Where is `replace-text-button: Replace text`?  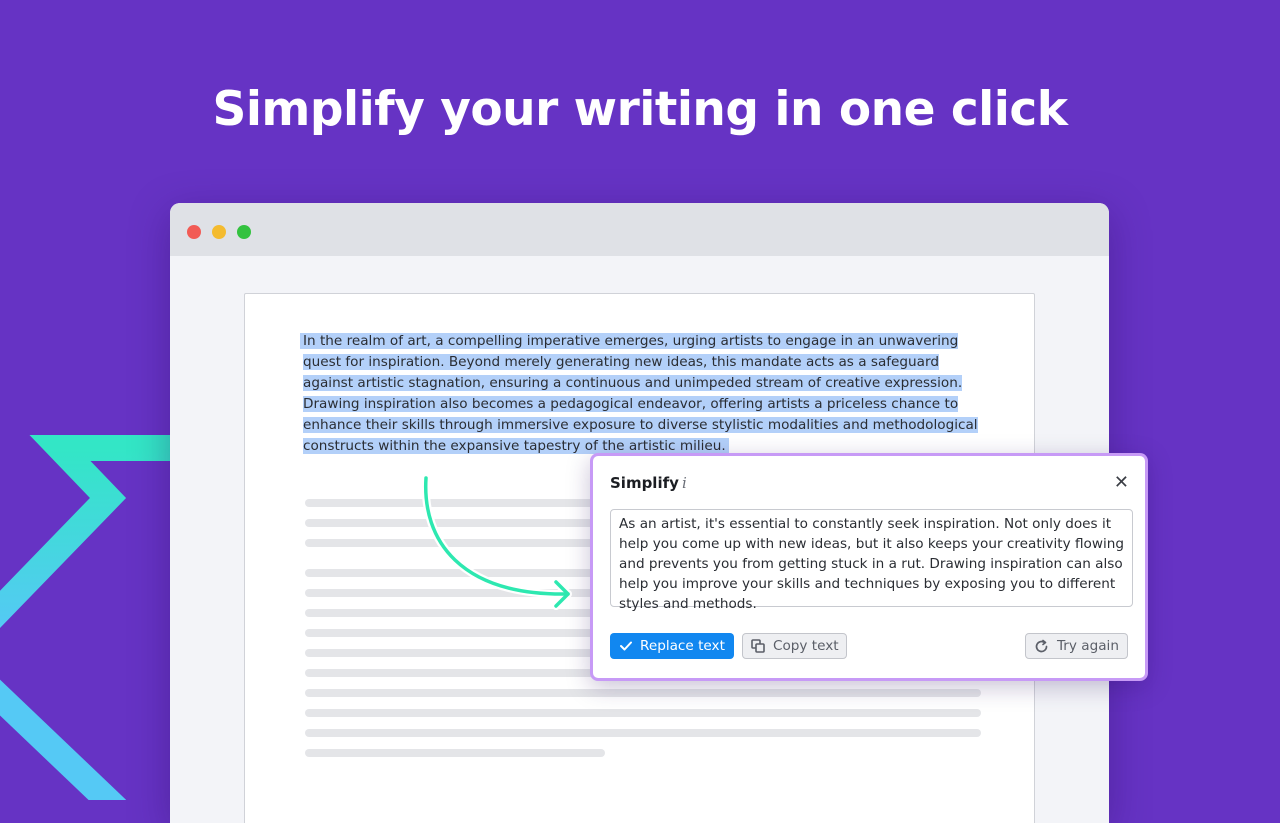 replace-text-button: Replace text is located at coordinates (672, 646).